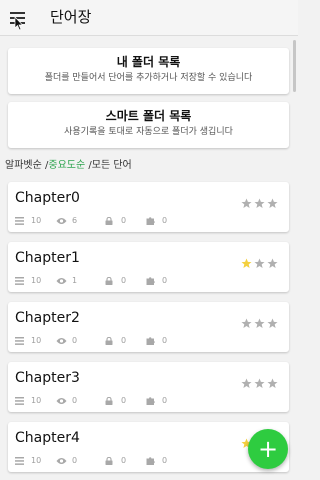  I want to click on chapter-name: Chapter4, so click(47, 438).